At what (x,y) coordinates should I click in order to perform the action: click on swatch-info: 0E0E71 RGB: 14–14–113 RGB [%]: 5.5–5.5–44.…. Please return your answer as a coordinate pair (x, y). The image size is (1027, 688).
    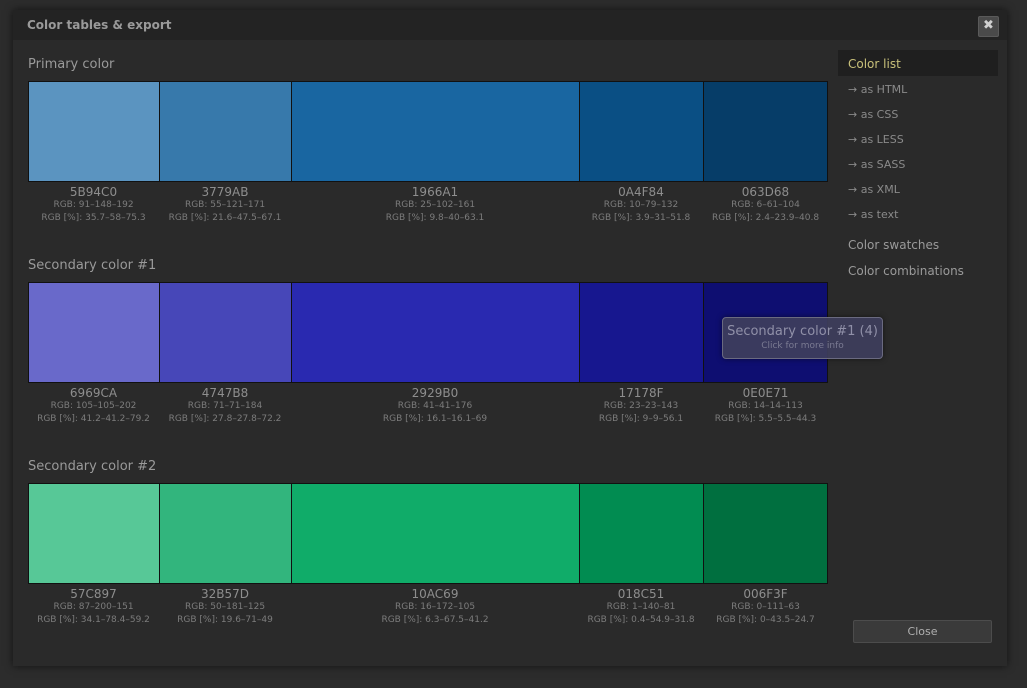
    Looking at the image, I should click on (765, 406).